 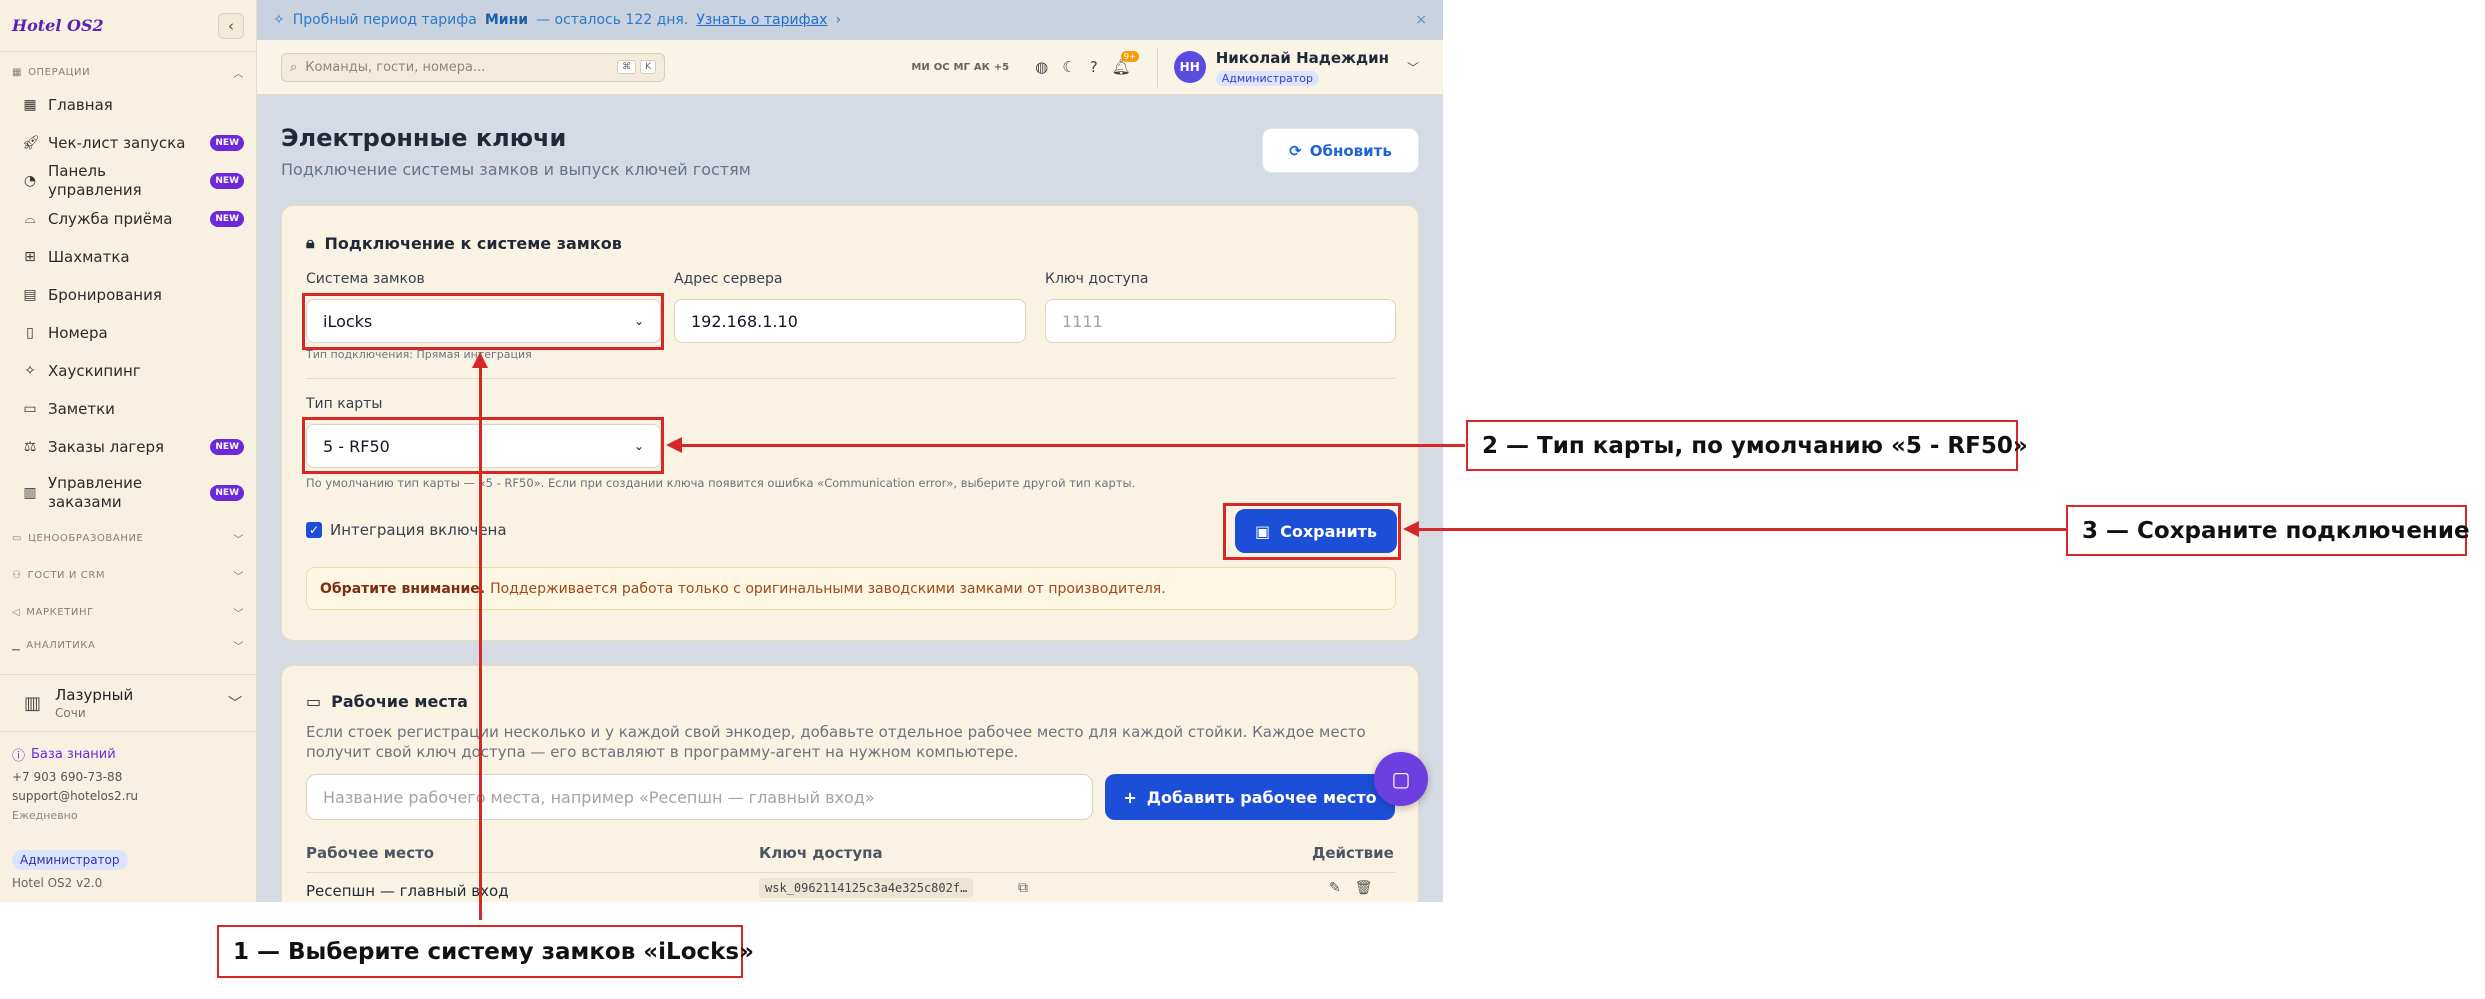 I want to click on user-role: Администратор, so click(x=1267, y=78).